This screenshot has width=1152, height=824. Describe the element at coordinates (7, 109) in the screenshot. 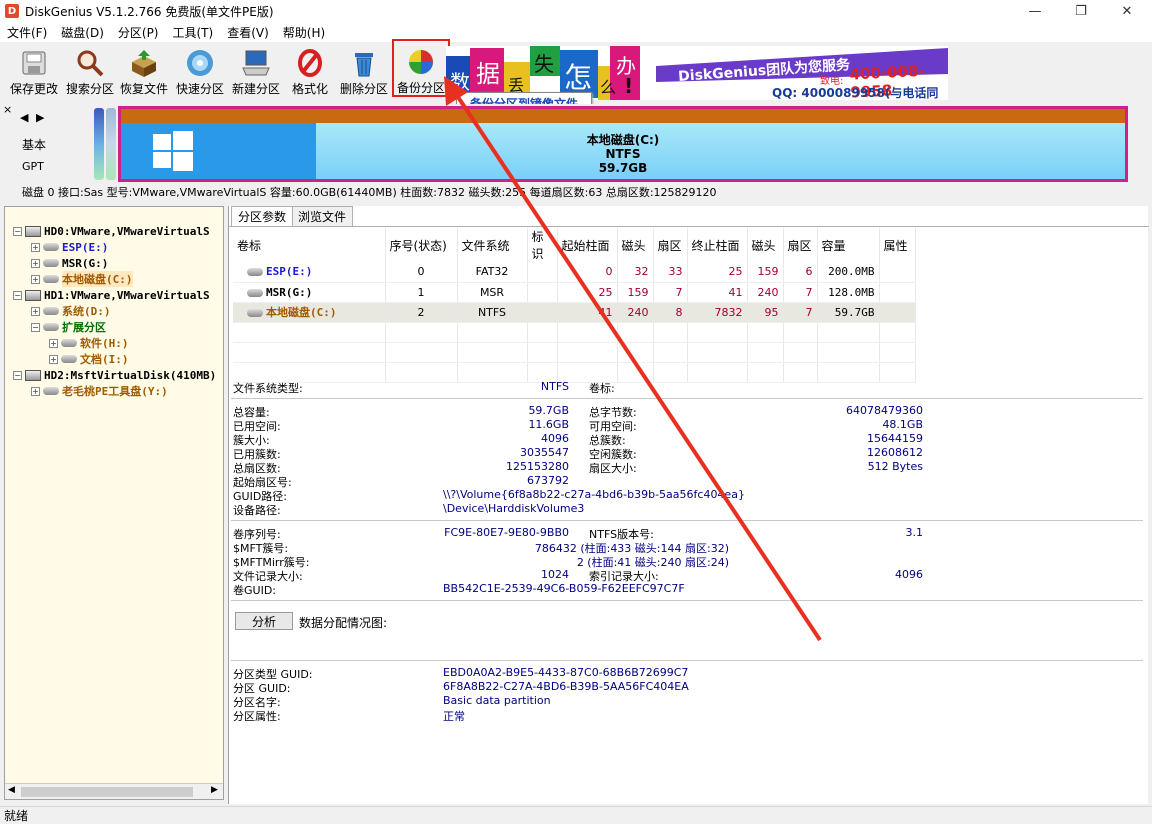

I see `close-panel-icon: ×` at that location.